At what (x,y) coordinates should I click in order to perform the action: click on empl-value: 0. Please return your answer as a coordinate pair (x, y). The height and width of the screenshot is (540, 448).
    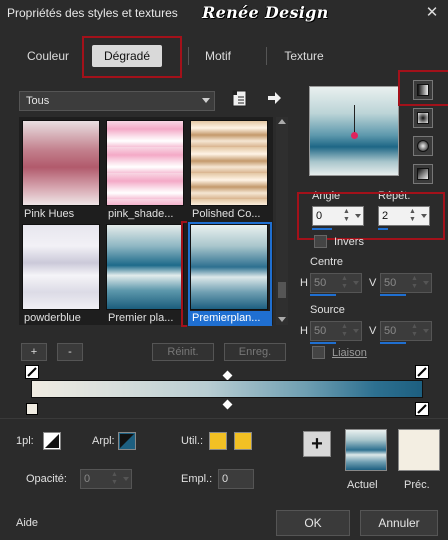
    Looking at the image, I should click on (225, 479).